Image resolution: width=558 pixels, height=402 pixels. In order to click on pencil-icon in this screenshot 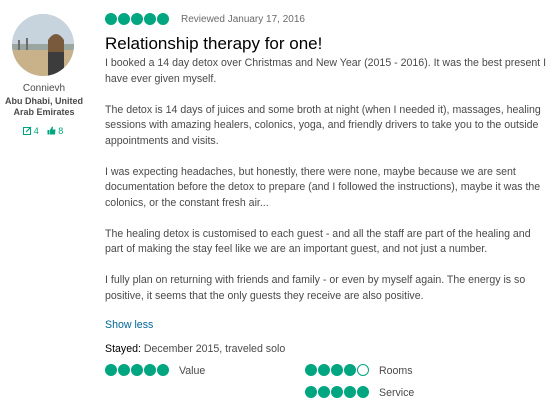, I will do `click(27, 130)`.